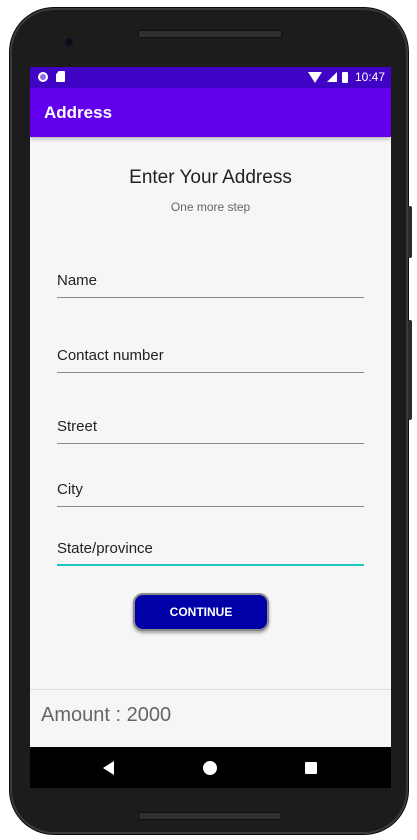 This screenshot has height=840, width=417. I want to click on amount-label: Amount : 2000, so click(106, 715).